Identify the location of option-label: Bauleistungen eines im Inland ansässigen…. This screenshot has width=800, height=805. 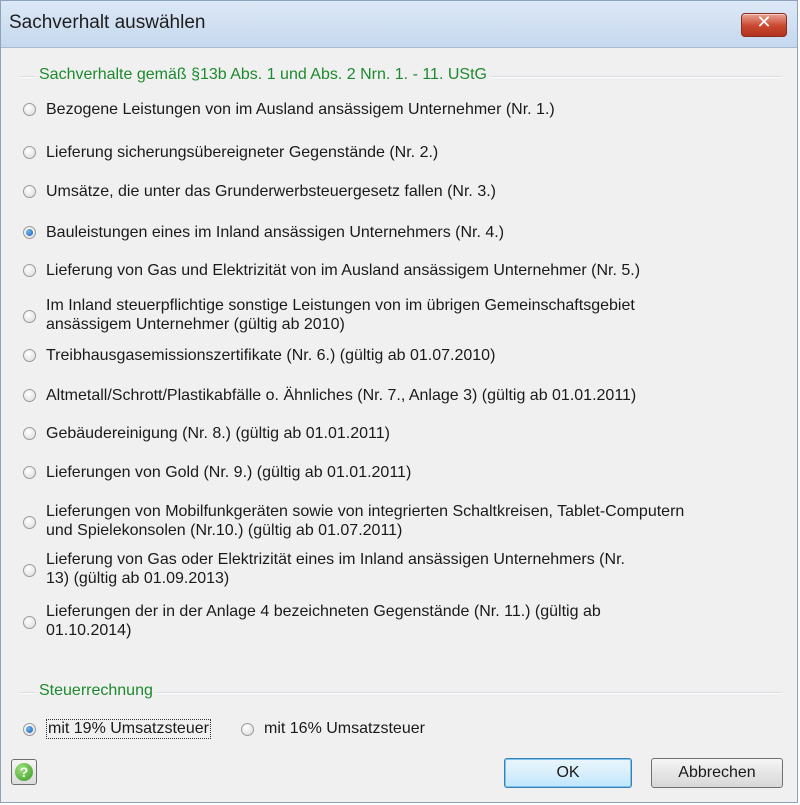
(275, 232).